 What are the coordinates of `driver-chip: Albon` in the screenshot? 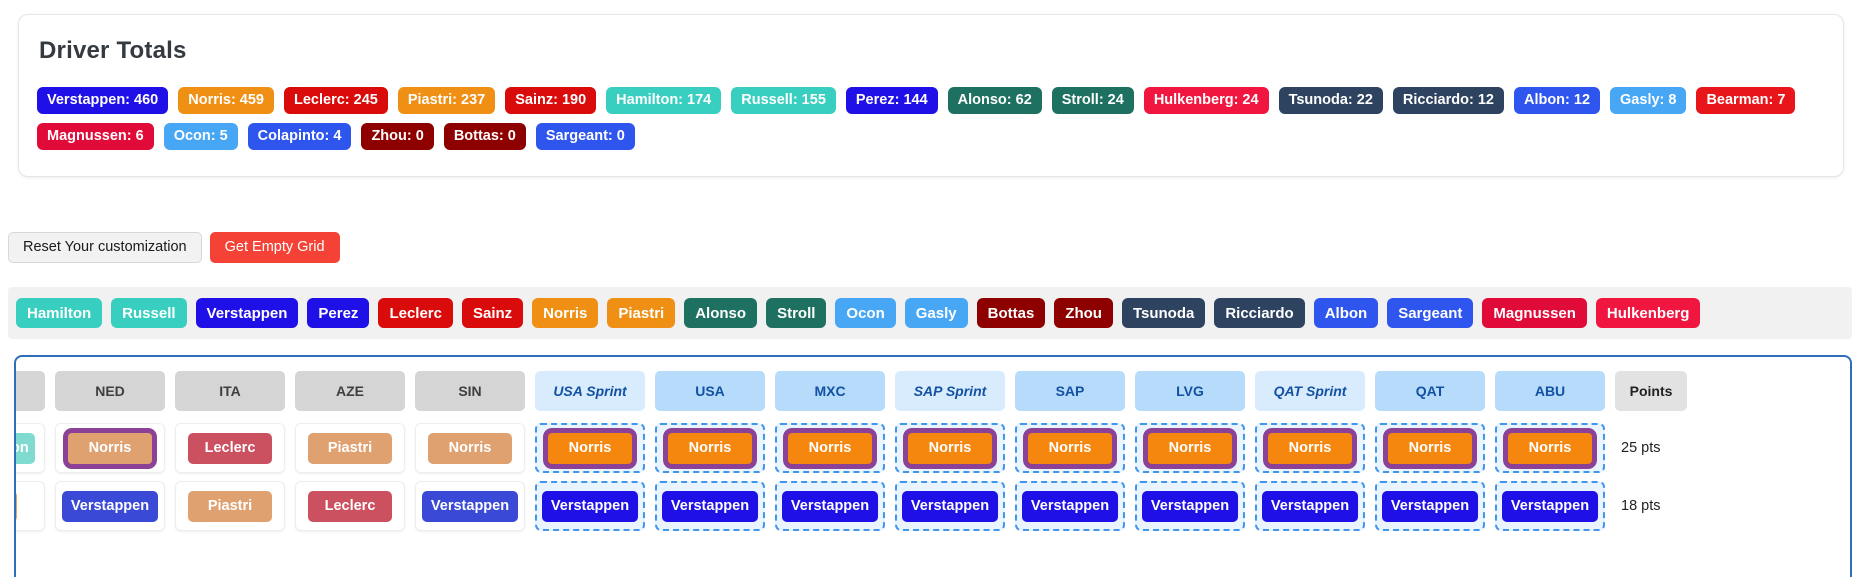 It's located at (1346, 313).